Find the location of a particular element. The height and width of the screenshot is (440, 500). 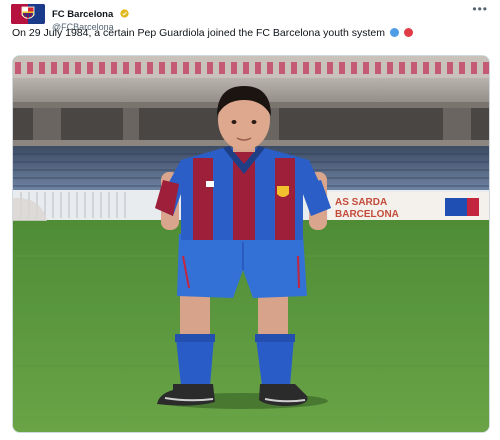

ad-board-line2: BARCELONA is located at coordinates (367, 214).